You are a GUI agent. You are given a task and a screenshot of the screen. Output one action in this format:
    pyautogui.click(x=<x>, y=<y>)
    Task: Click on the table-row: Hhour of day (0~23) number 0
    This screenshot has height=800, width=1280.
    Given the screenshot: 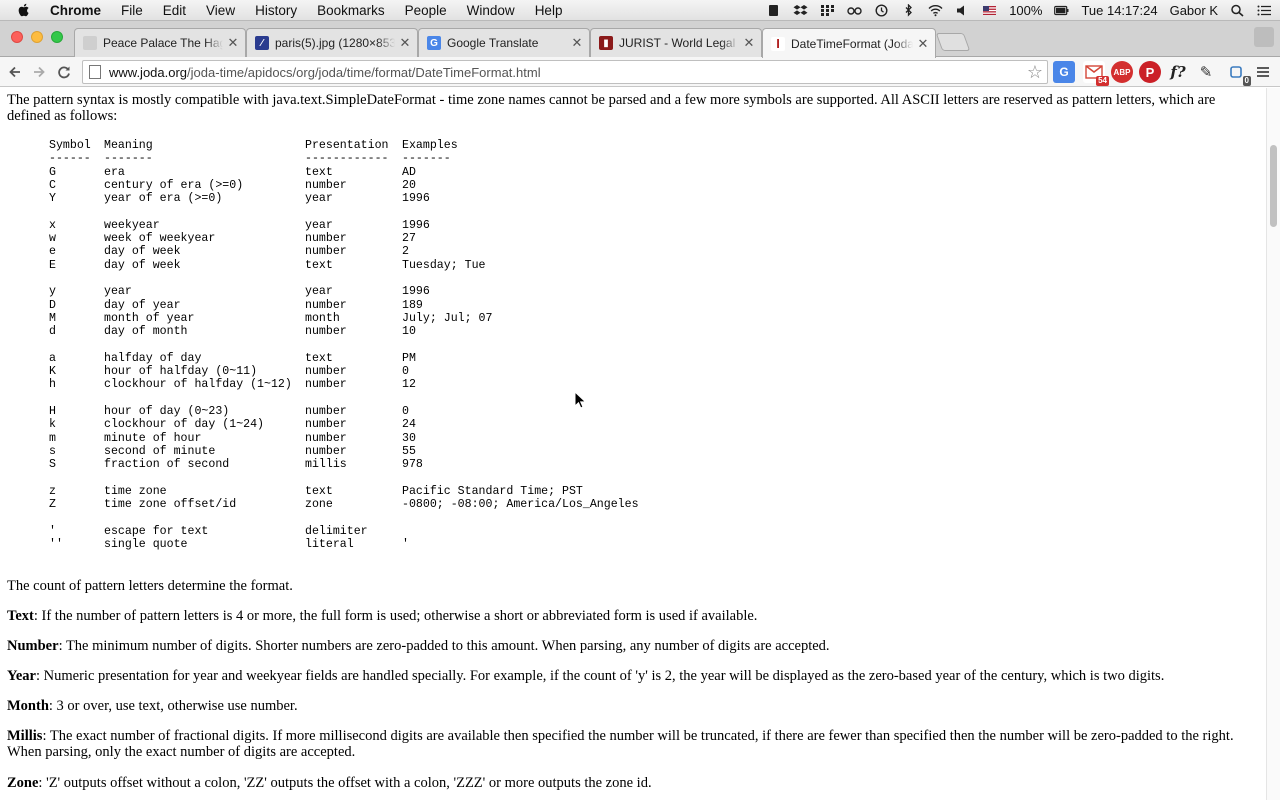 What is the action you would take?
    pyautogui.click(x=344, y=411)
    